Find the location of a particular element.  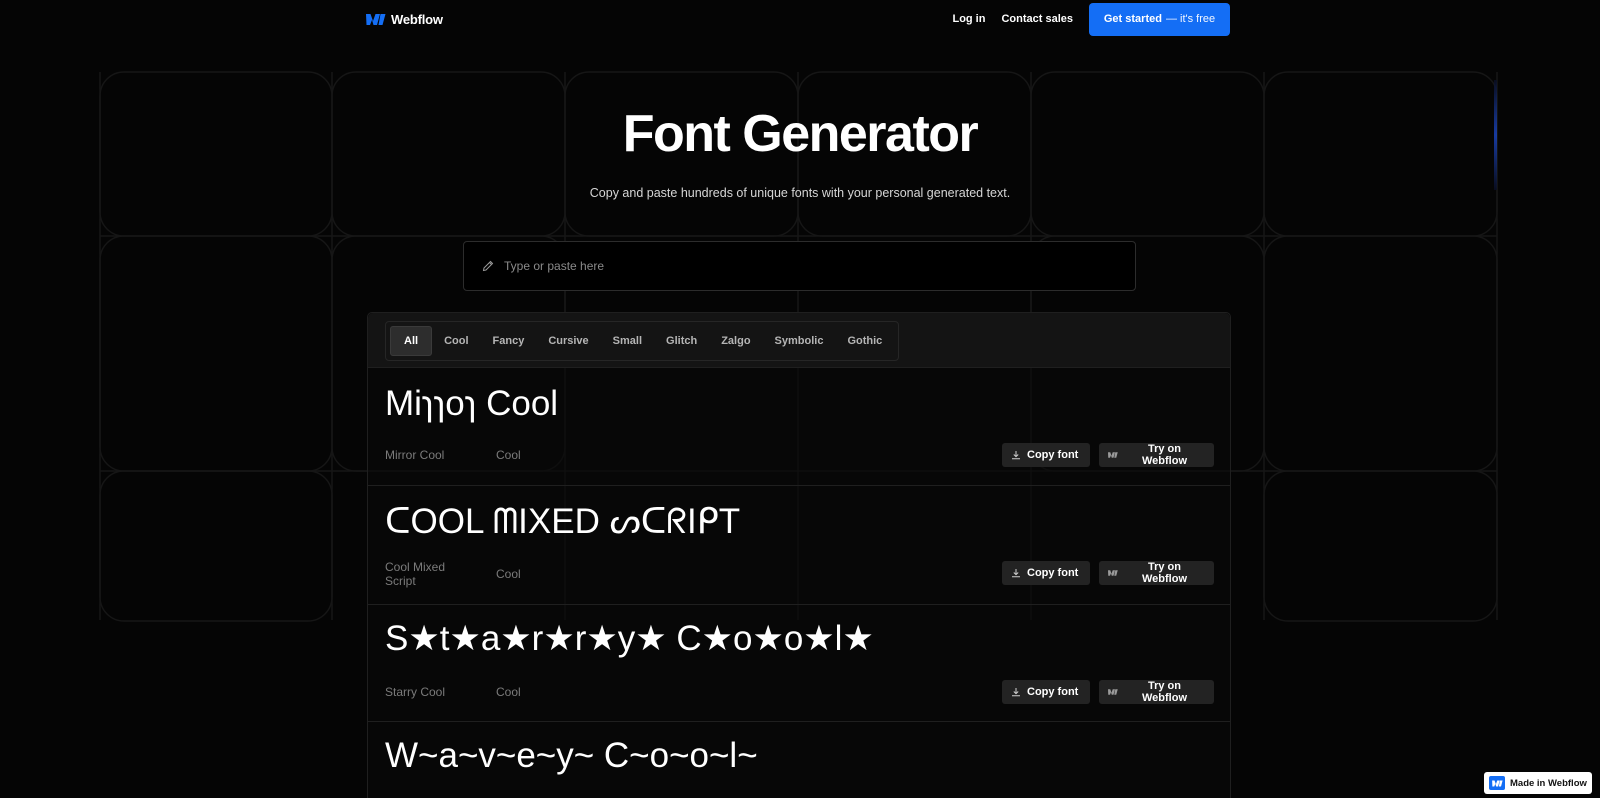

font-name: Starry Cool is located at coordinates (415, 692).